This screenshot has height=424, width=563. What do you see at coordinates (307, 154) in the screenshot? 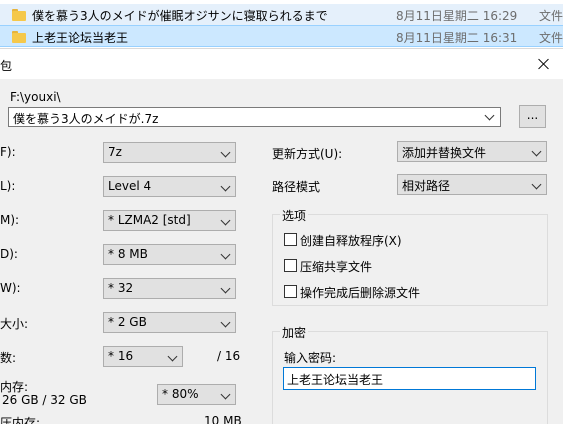
I see `update-label: 更新方式(U):` at bounding box center [307, 154].